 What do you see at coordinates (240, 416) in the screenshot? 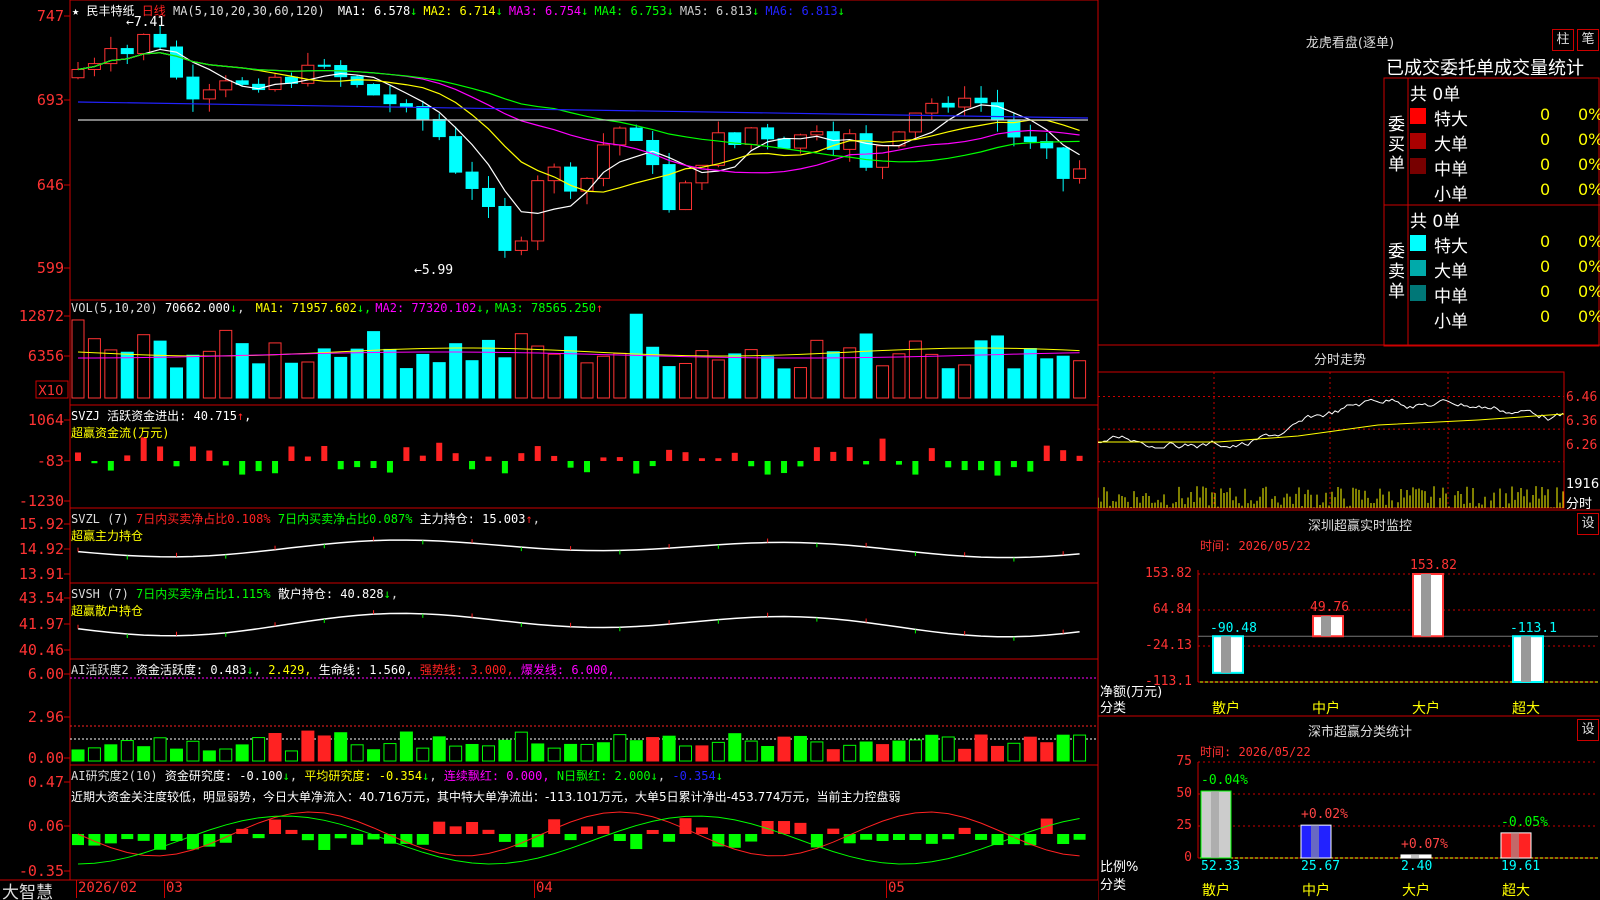
I see `up-arrow-icon: ↑` at bounding box center [240, 416].